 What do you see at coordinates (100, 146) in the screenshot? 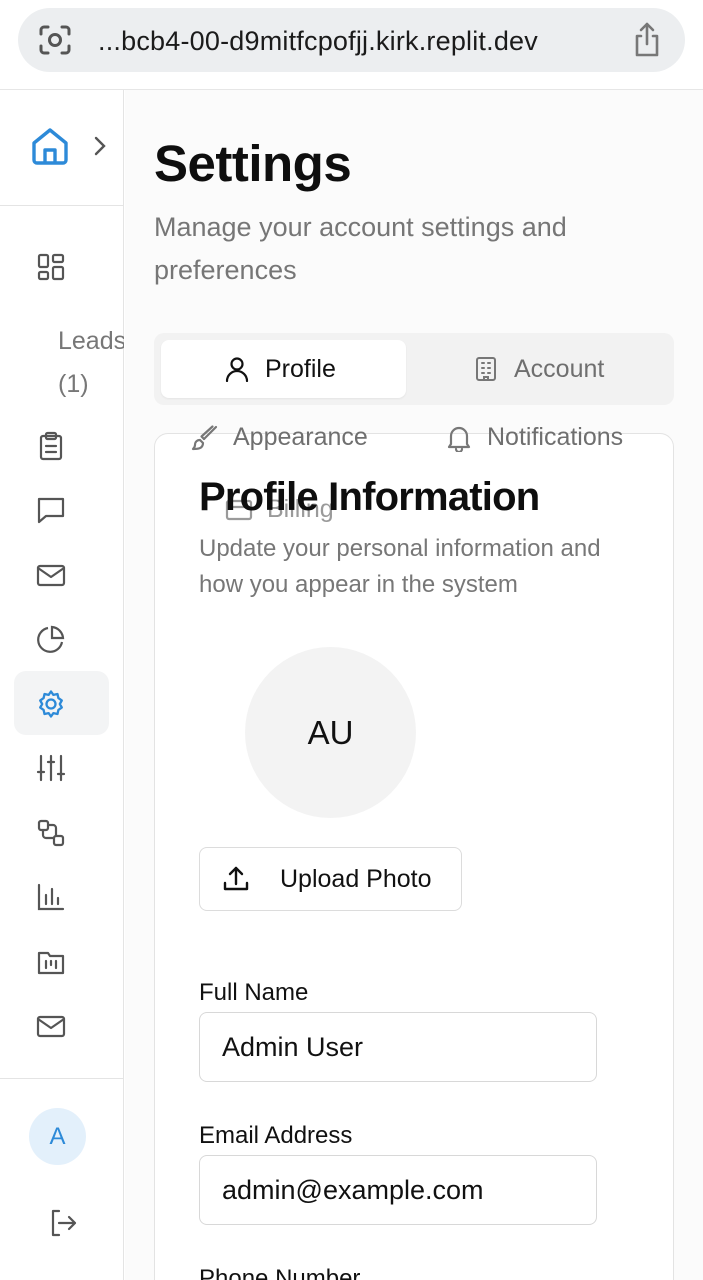
I see `chevron-right-icon` at bounding box center [100, 146].